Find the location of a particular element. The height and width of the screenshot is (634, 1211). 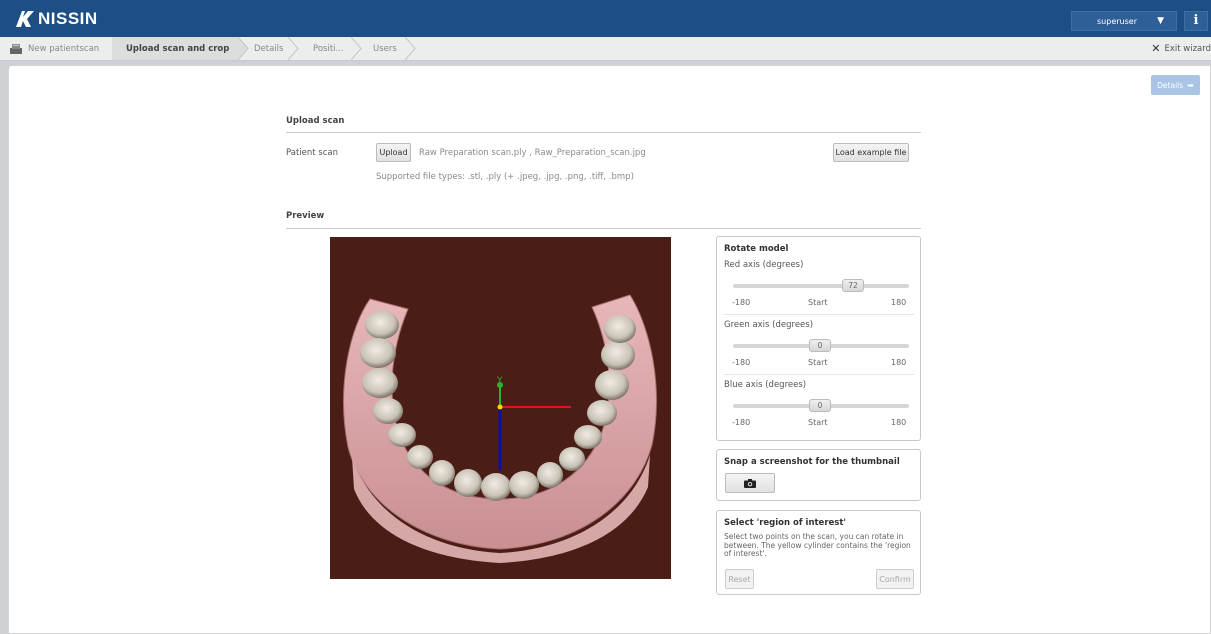

green-axis-value: 0 is located at coordinates (820, 345).